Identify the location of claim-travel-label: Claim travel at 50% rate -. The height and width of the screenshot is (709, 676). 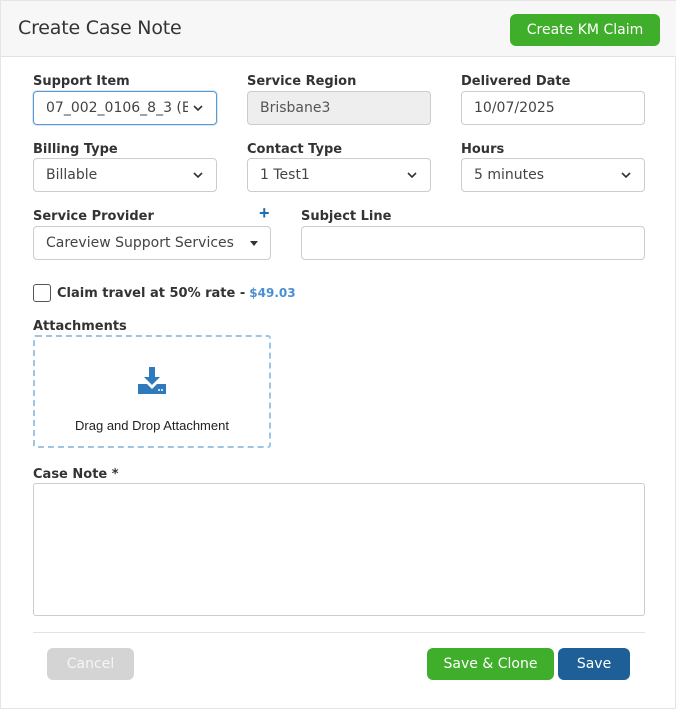
(151, 293).